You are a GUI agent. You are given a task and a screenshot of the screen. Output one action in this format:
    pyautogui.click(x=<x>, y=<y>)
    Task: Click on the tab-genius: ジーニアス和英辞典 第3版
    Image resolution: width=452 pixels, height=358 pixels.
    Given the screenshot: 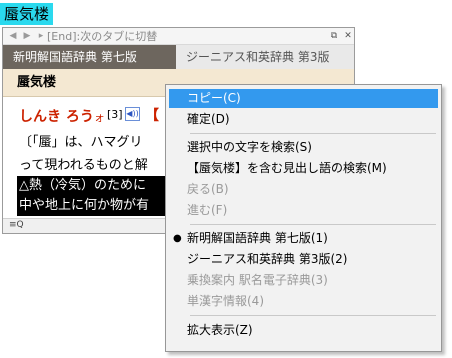 What is the action you would take?
    pyautogui.click(x=265, y=57)
    